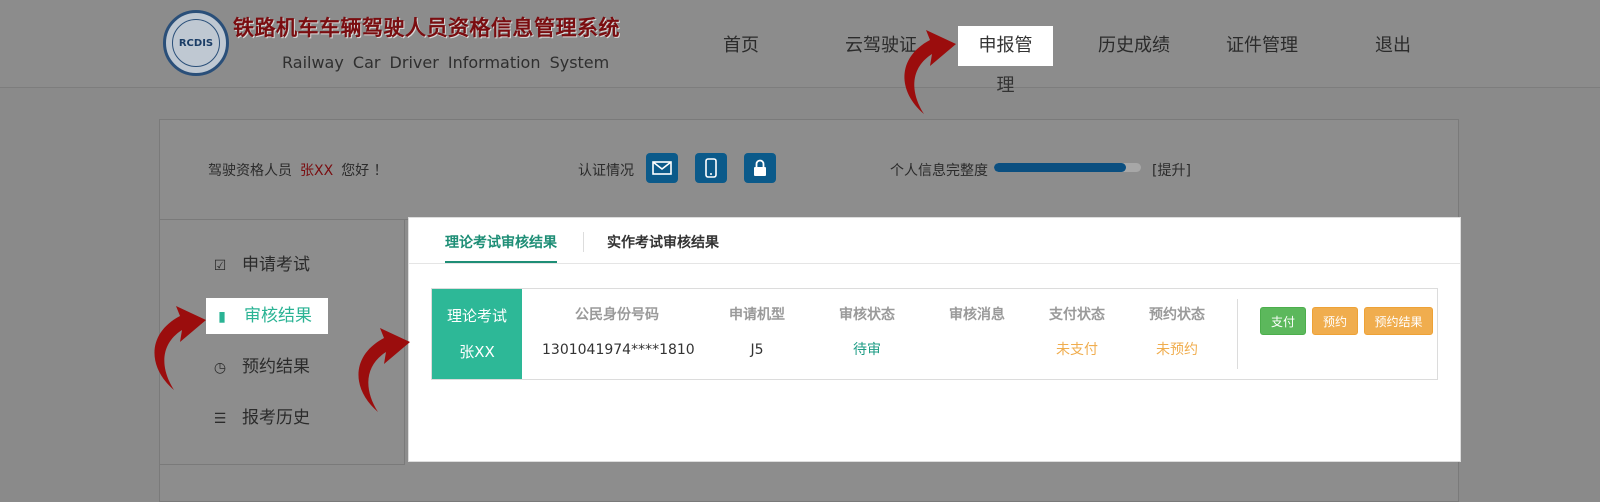 The image size is (1600, 502). What do you see at coordinates (180, 348) in the screenshot?
I see `annotation-arrow-sidebar` at bounding box center [180, 348].